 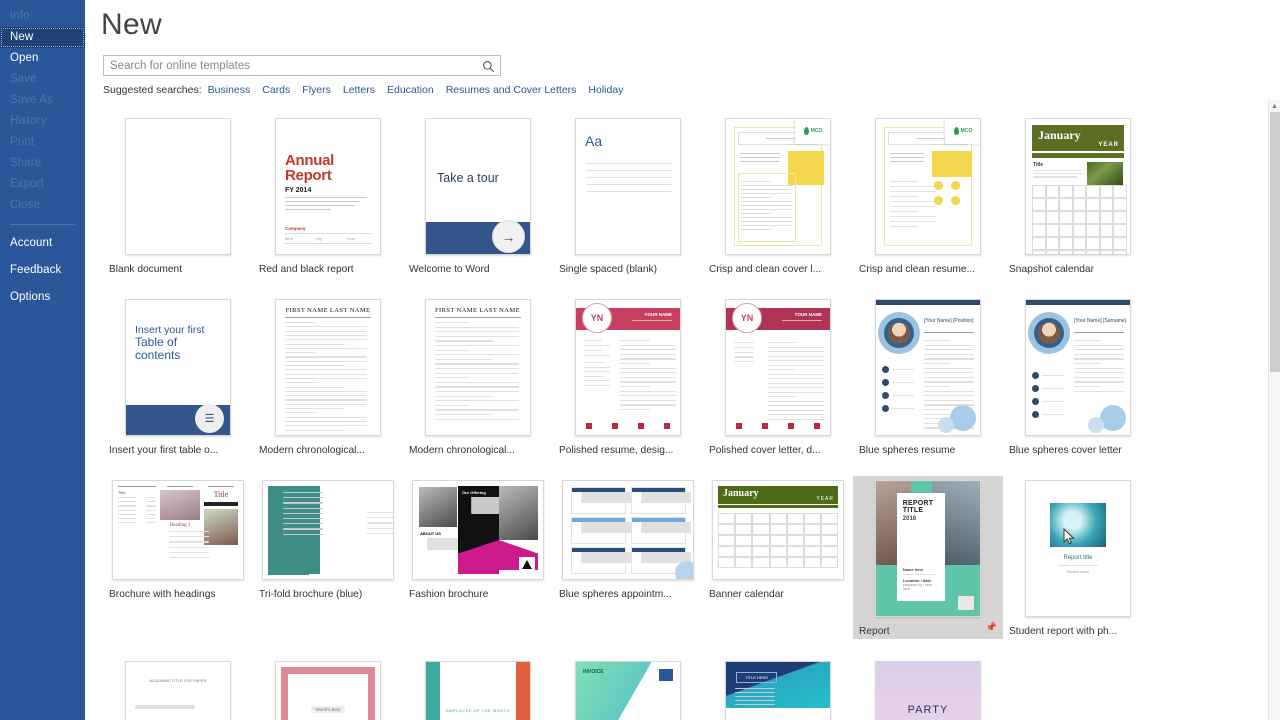 I want to click on template-tile: JanuaryYEARTitleSnapshot calendar📌, so click(x=1078, y=195).